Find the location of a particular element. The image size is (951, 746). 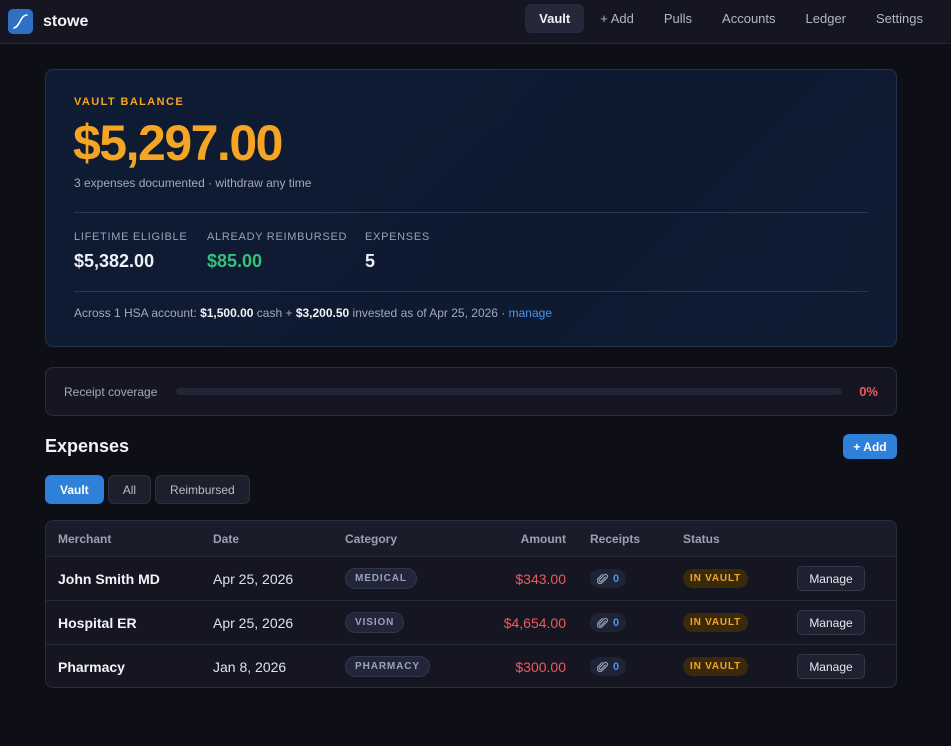

brand: stowe is located at coordinates (44, 21).